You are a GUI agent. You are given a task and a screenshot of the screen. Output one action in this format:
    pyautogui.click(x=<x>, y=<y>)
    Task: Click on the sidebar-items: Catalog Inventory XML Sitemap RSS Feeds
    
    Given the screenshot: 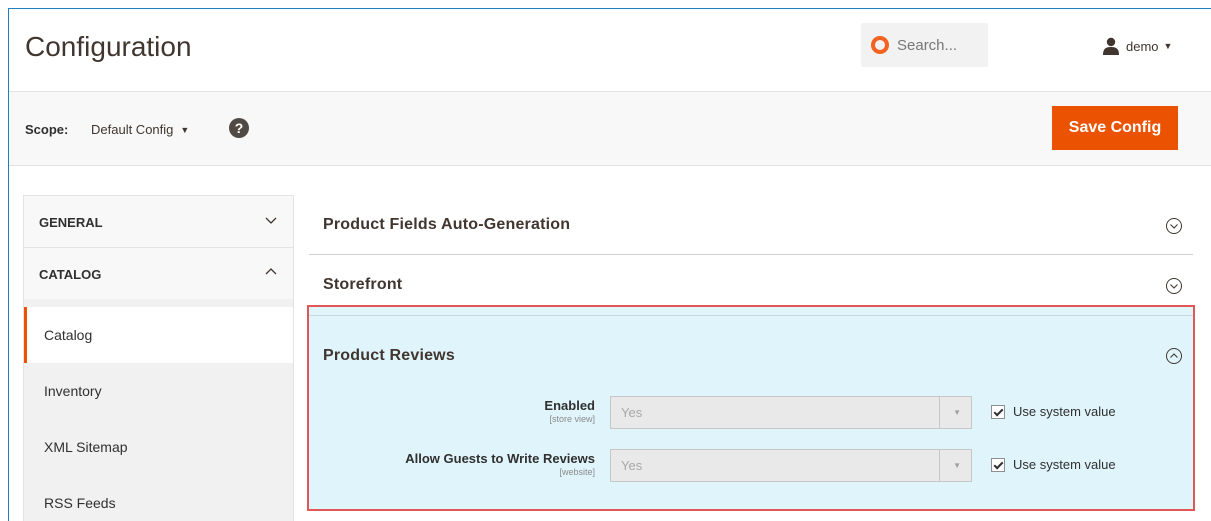 What is the action you would take?
    pyautogui.click(x=158, y=410)
    